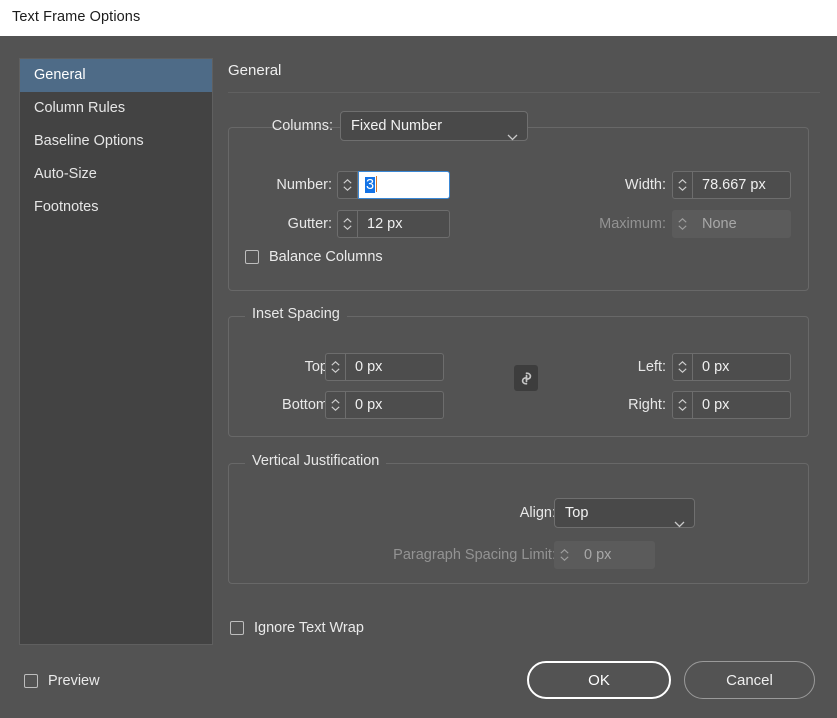 The width and height of the screenshot is (837, 718). Describe the element at coordinates (369, 367) in the screenshot. I see `inset-top-value: 0 px` at that location.